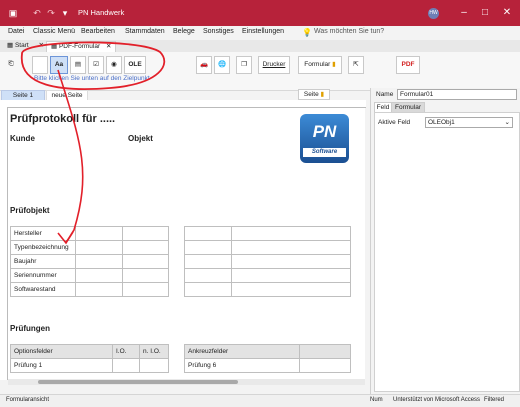  I want to click on annotation-circle, so click(93, 65).